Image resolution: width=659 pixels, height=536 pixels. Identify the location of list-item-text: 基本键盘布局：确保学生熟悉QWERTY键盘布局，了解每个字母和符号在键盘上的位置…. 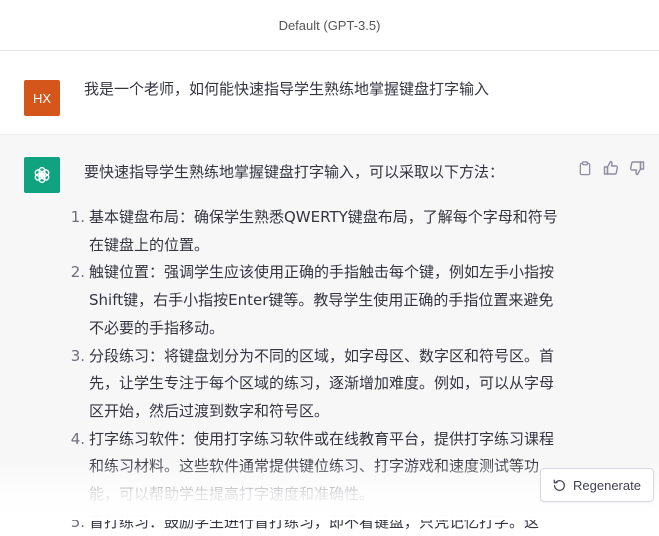
(323, 231).